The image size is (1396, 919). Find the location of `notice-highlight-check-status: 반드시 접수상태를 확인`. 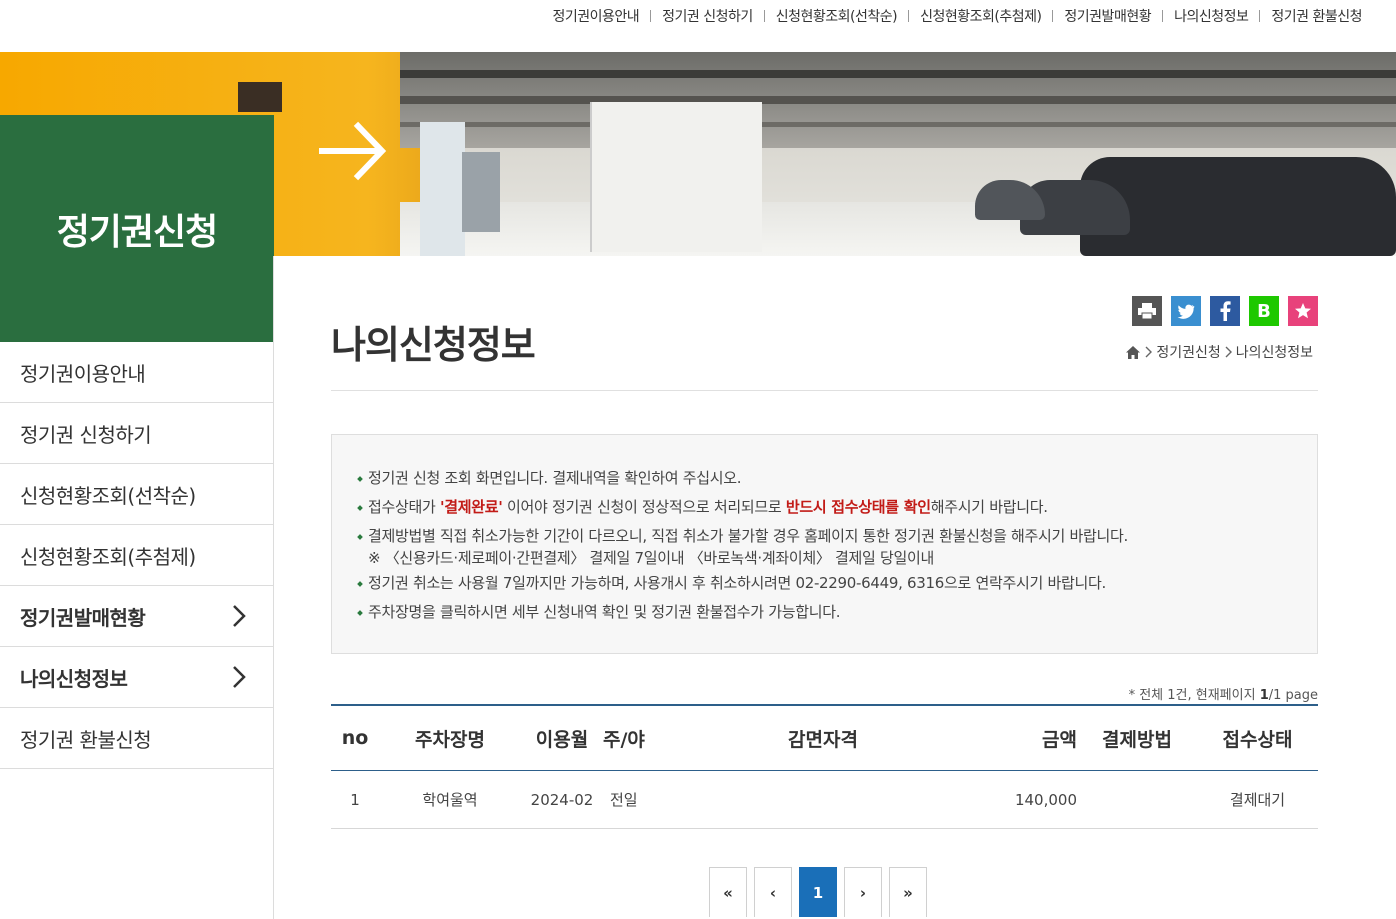

notice-highlight-check-status: 반드시 접수상태를 확인 is located at coordinates (858, 507).